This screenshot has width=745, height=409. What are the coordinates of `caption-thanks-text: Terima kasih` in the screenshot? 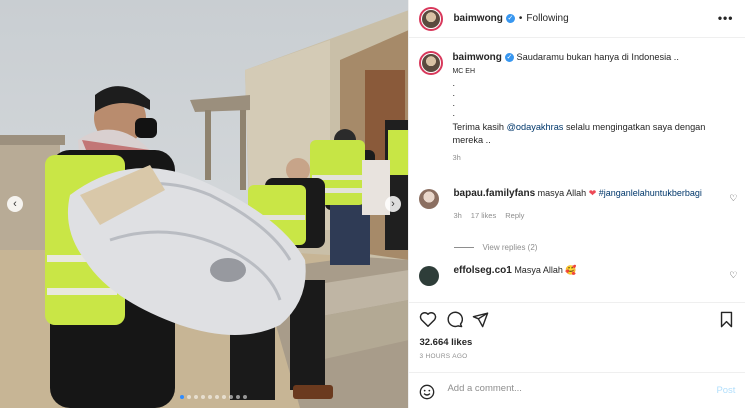 It's located at (479, 127).